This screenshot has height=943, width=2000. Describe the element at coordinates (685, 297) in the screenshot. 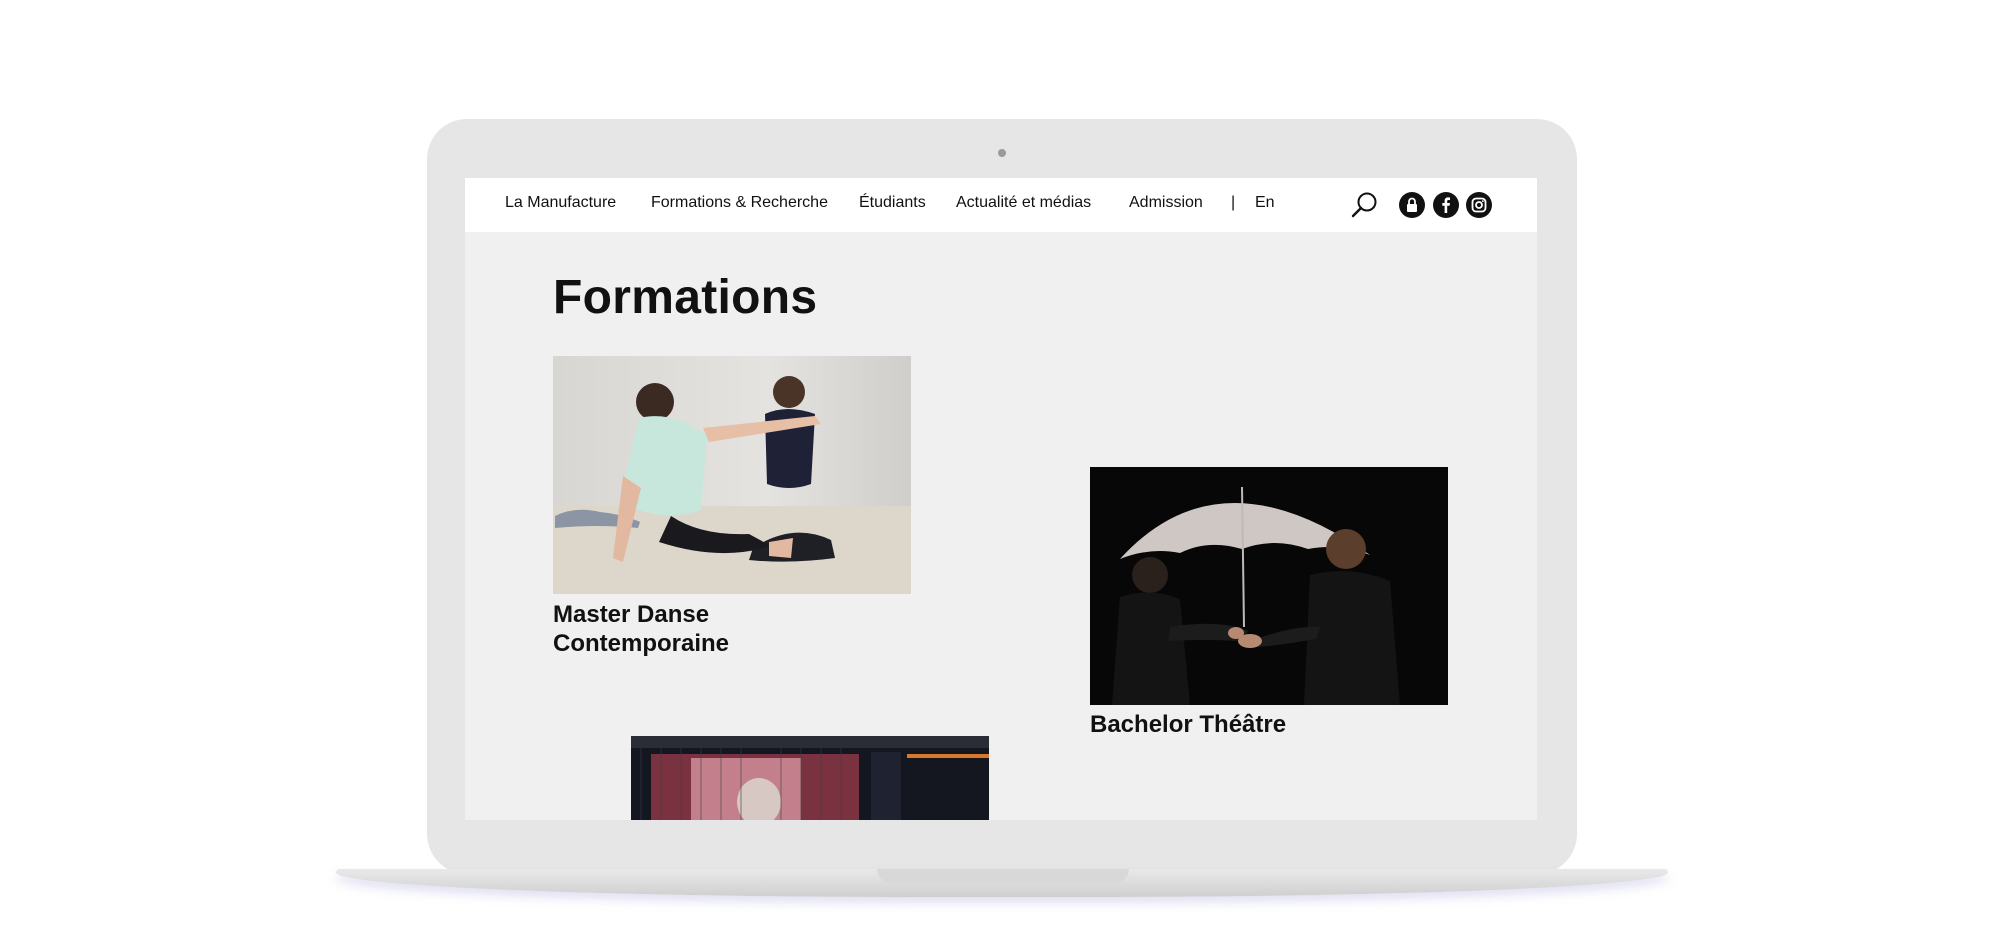

I see `page-title: Formations` at that location.